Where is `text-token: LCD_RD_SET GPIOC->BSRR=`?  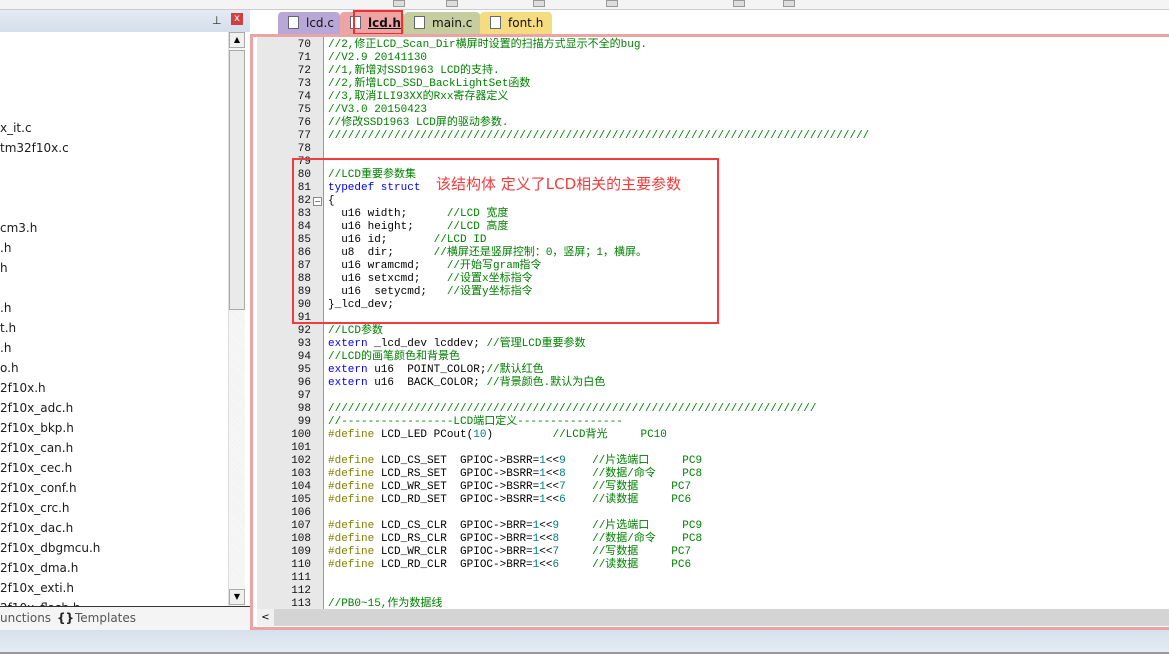 text-token: LCD_RD_SET GPIOC->BSRR= is located at coordinates (457, 500).